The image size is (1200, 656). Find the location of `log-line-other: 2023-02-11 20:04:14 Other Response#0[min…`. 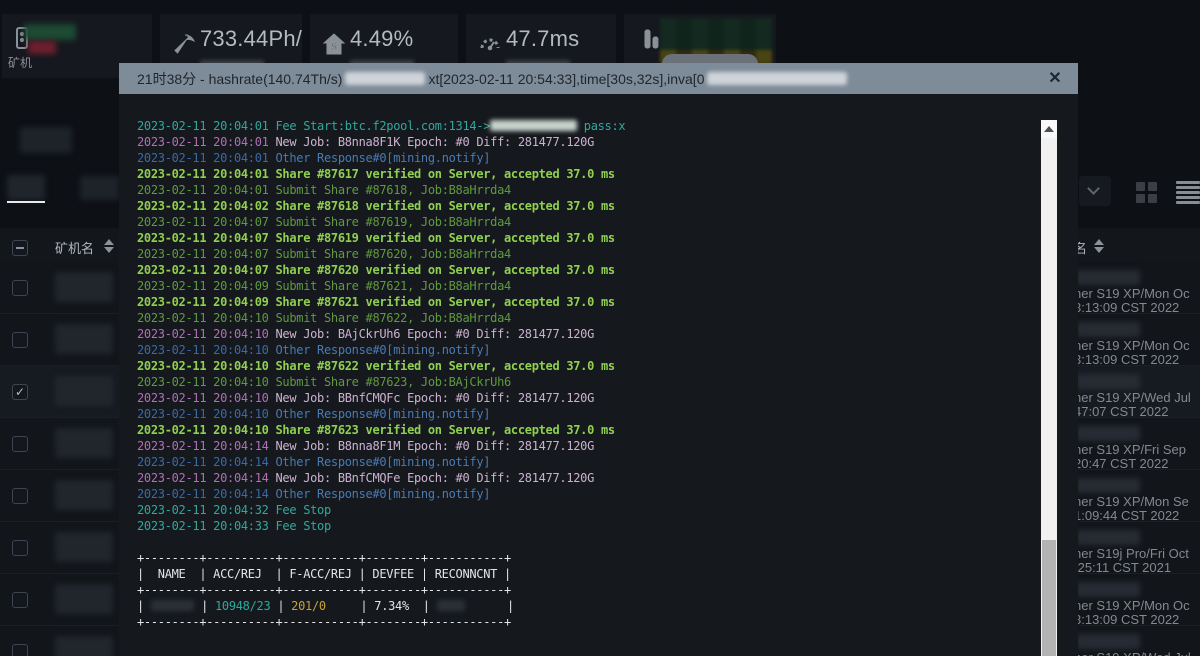

log-line-other: 2023-02-11 20:04:14 Other Response#0[min… is located at coordinates (313, 462).